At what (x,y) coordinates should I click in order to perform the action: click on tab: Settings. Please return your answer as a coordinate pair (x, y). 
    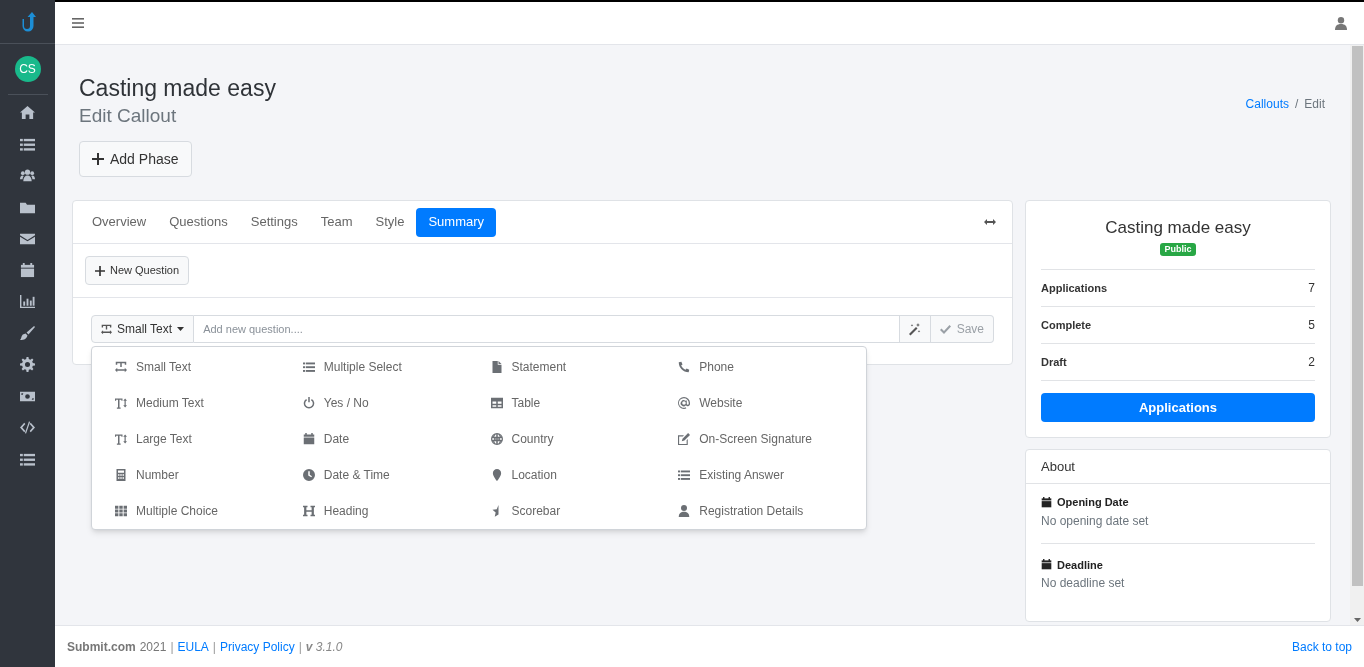
    Looking at the image, I should click on (274, 222).